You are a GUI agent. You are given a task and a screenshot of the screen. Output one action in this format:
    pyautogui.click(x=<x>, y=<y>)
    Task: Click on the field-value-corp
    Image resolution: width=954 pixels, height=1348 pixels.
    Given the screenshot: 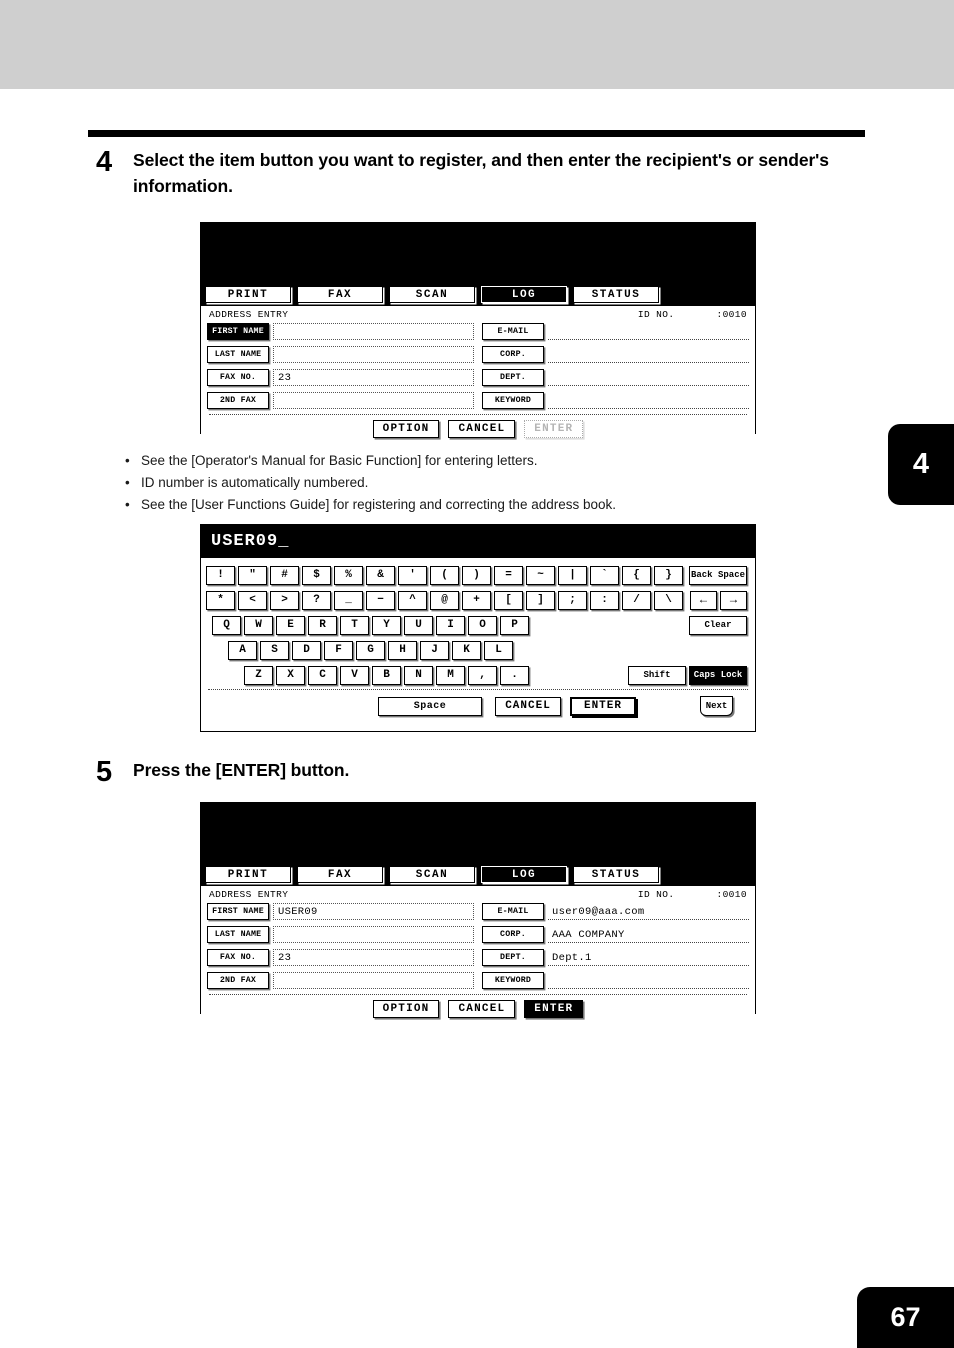 What is the action you would take?
    pyautogui.click(x=648, y=354)
    